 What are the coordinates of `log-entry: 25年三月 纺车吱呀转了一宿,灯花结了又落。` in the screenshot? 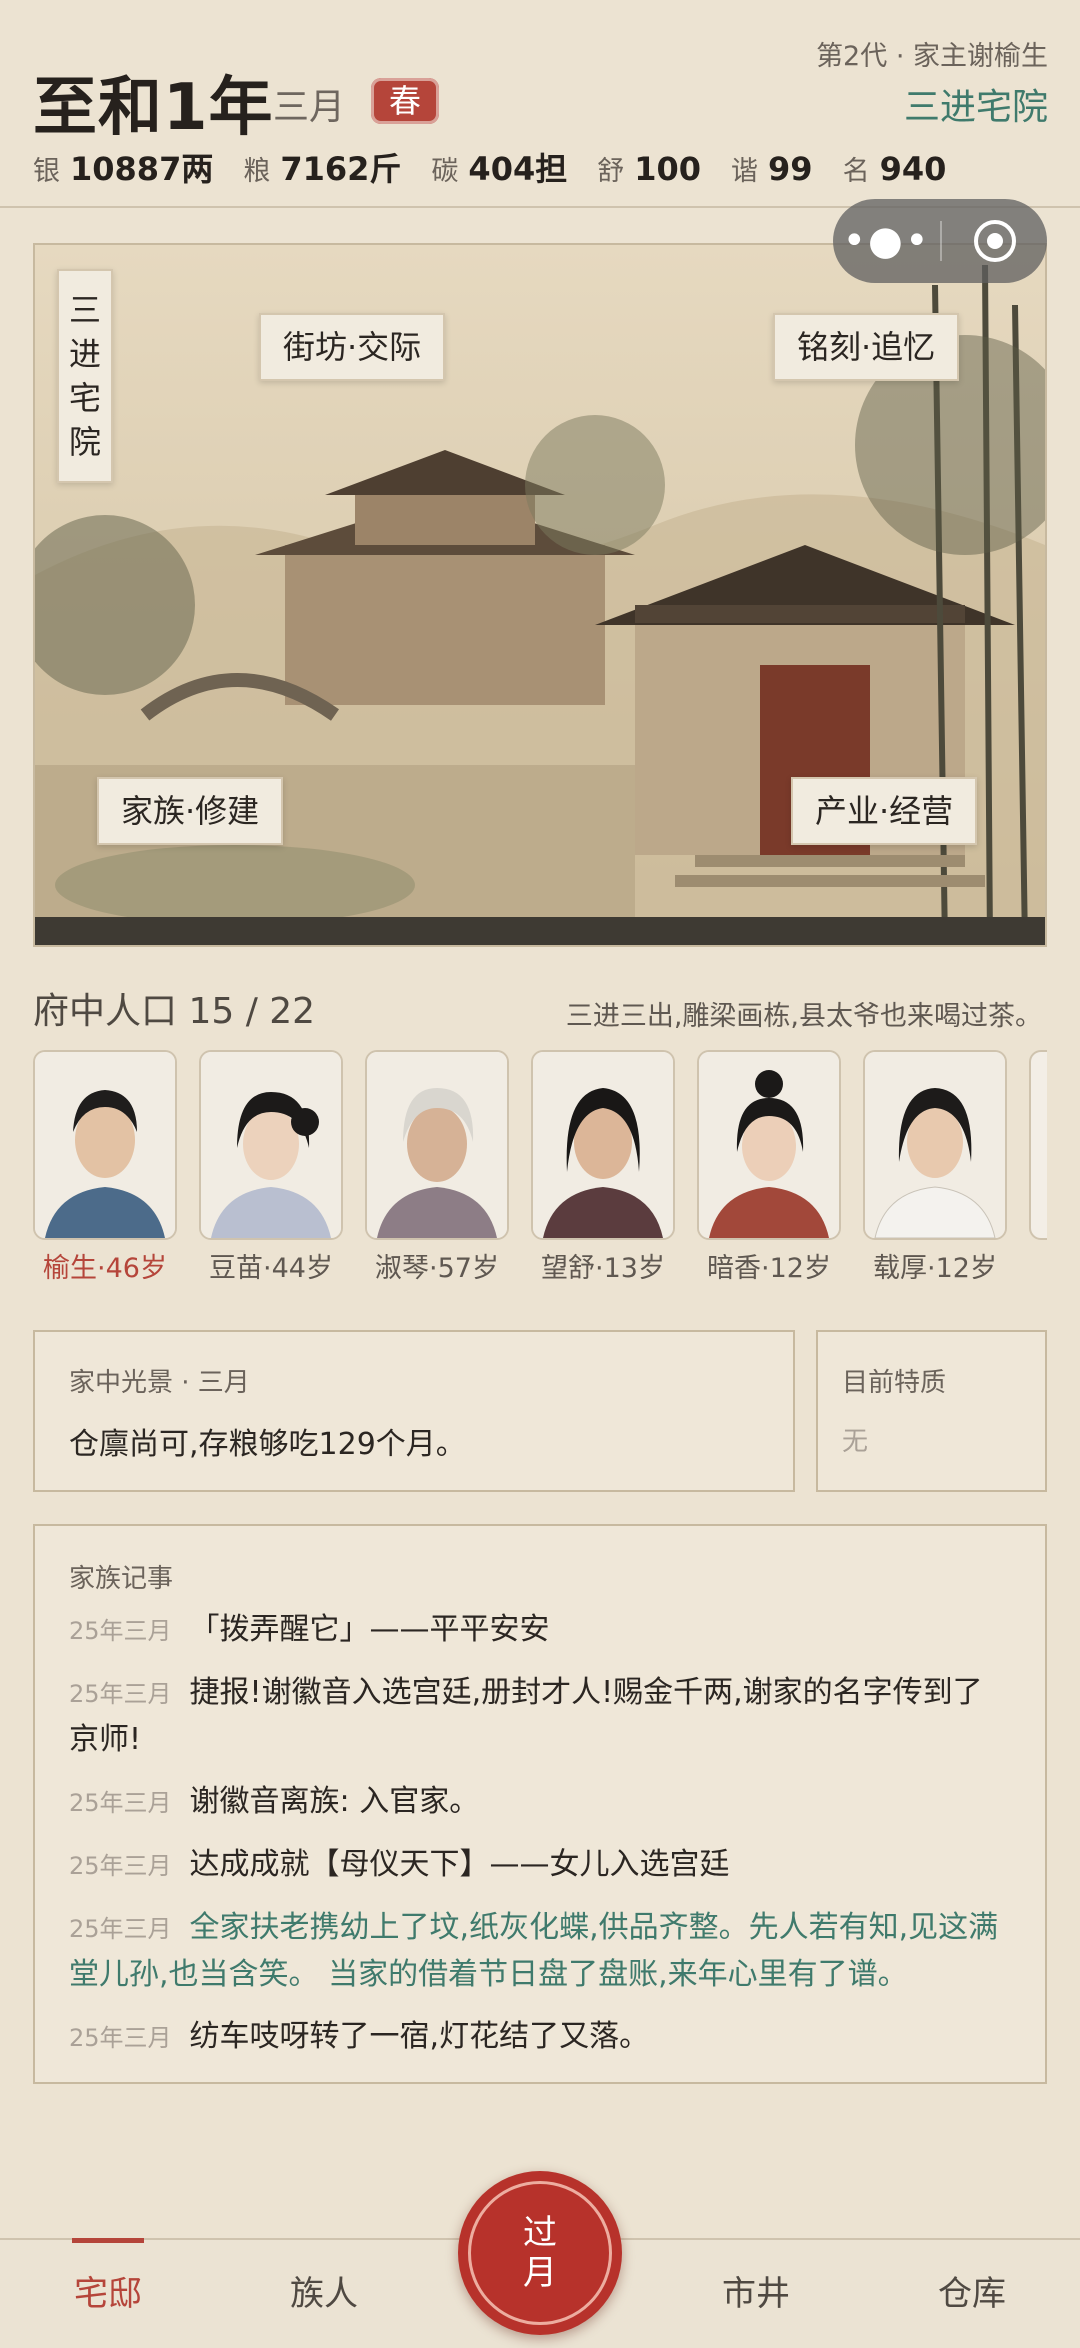 It's located at (540, 2037).